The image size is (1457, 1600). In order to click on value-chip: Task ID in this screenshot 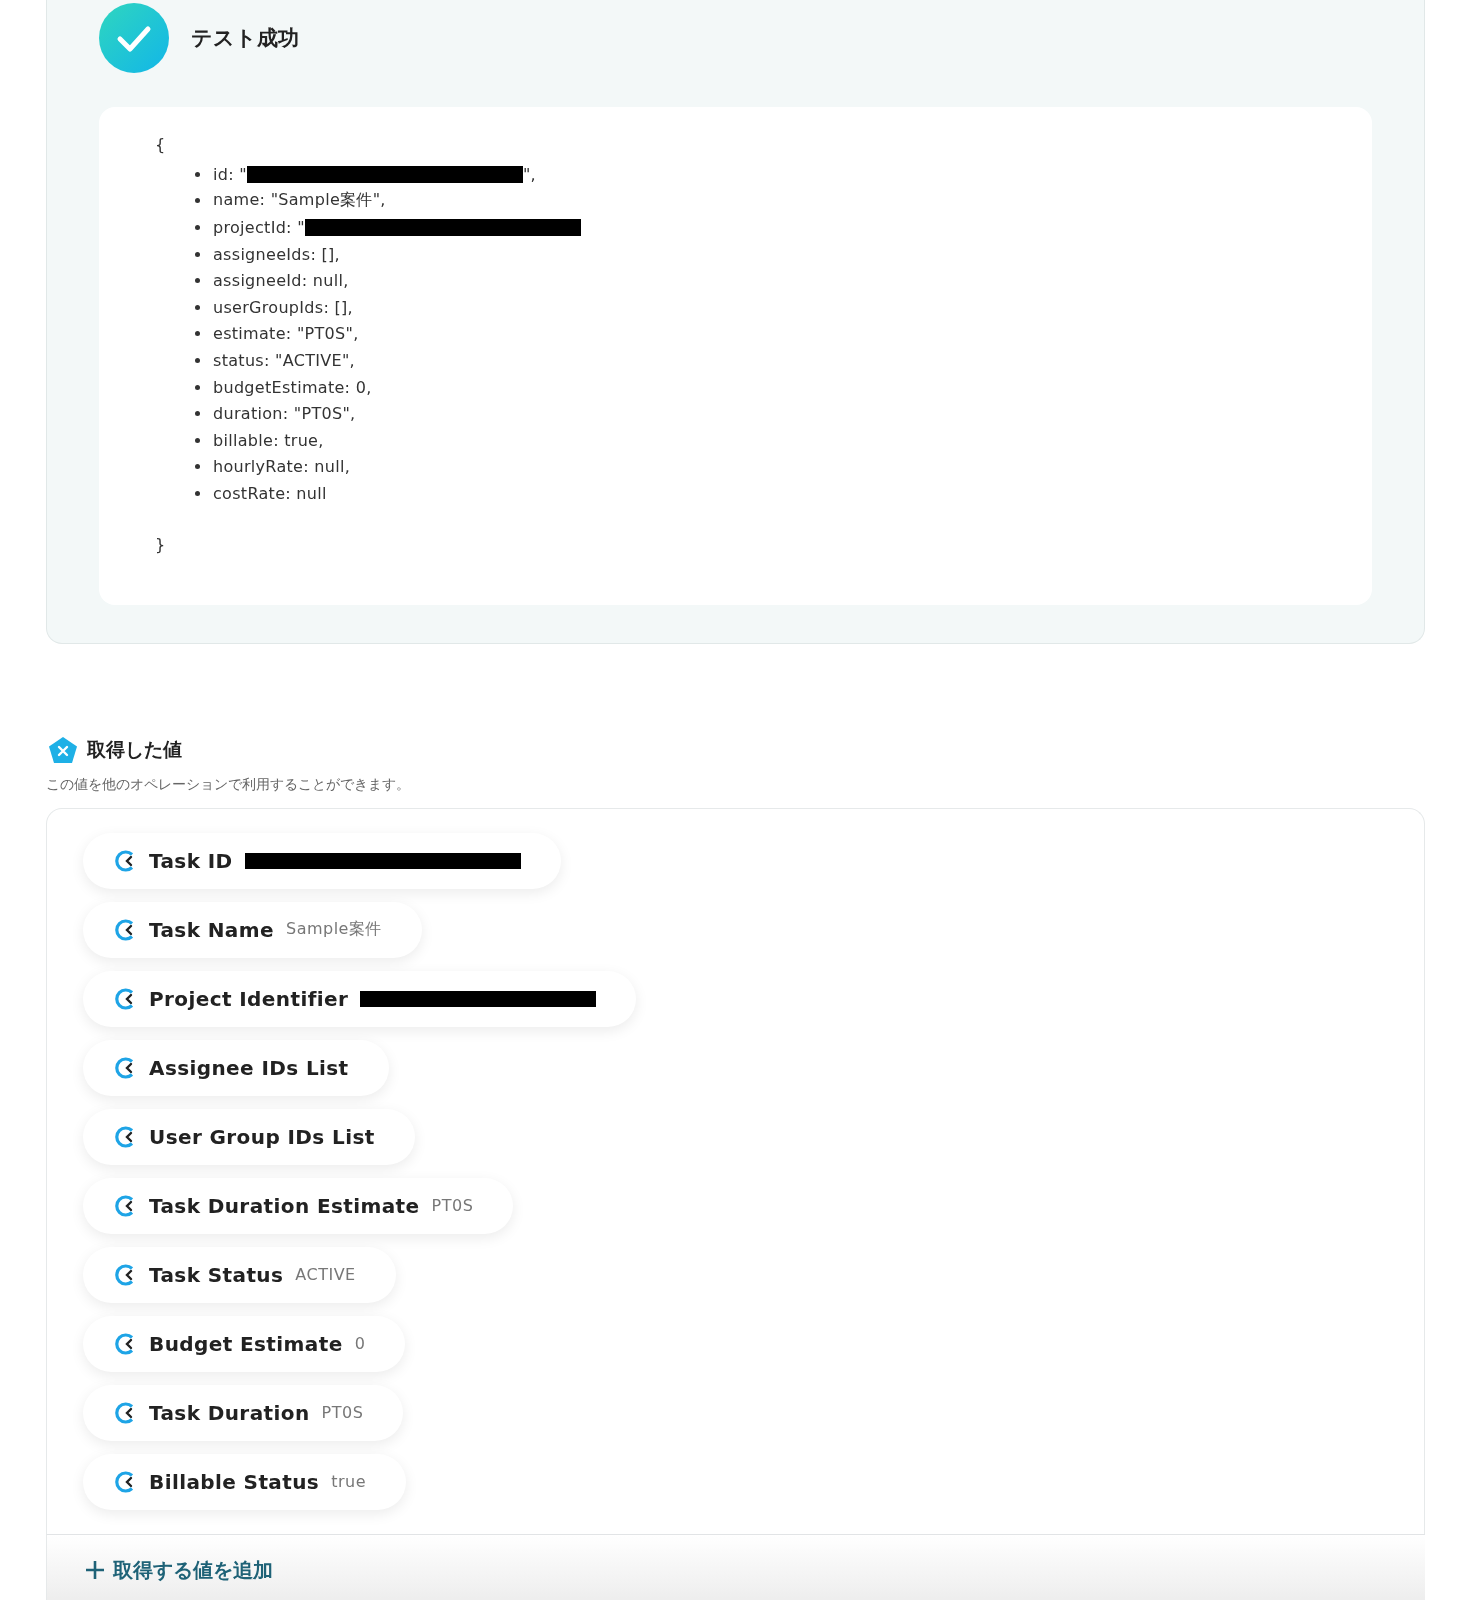, I will do `click(322, 860)`.